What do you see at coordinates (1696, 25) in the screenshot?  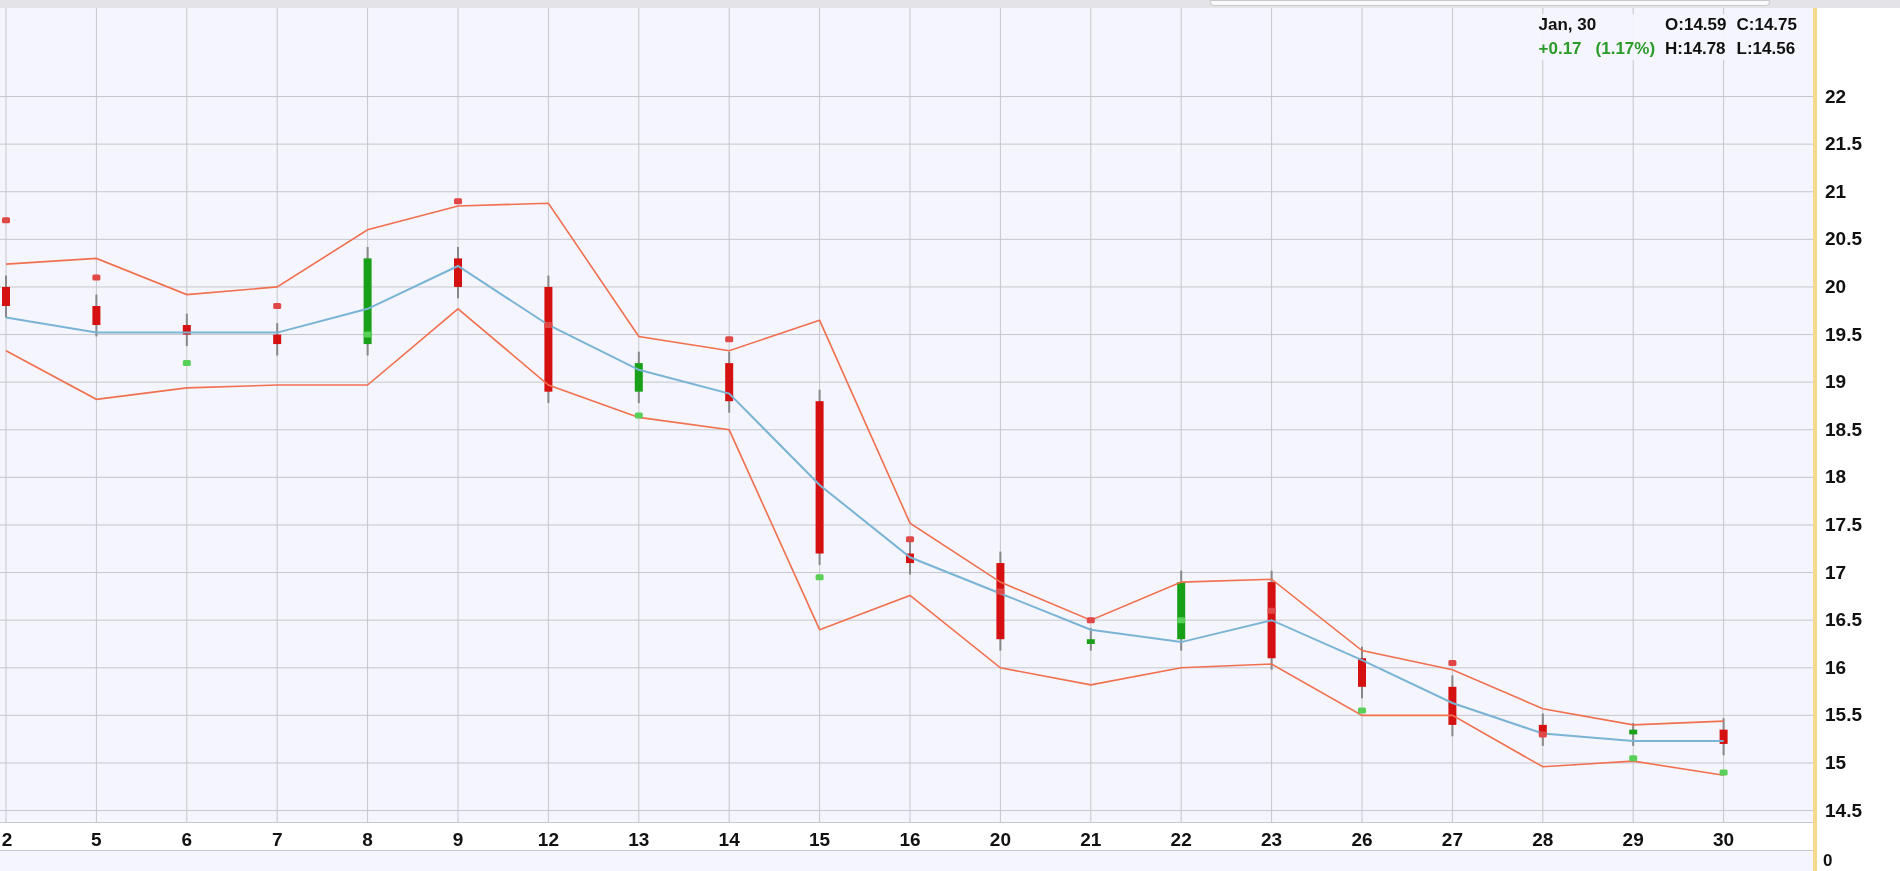 I see `open-price: O:14.59` at bounding box center [1696, 25].